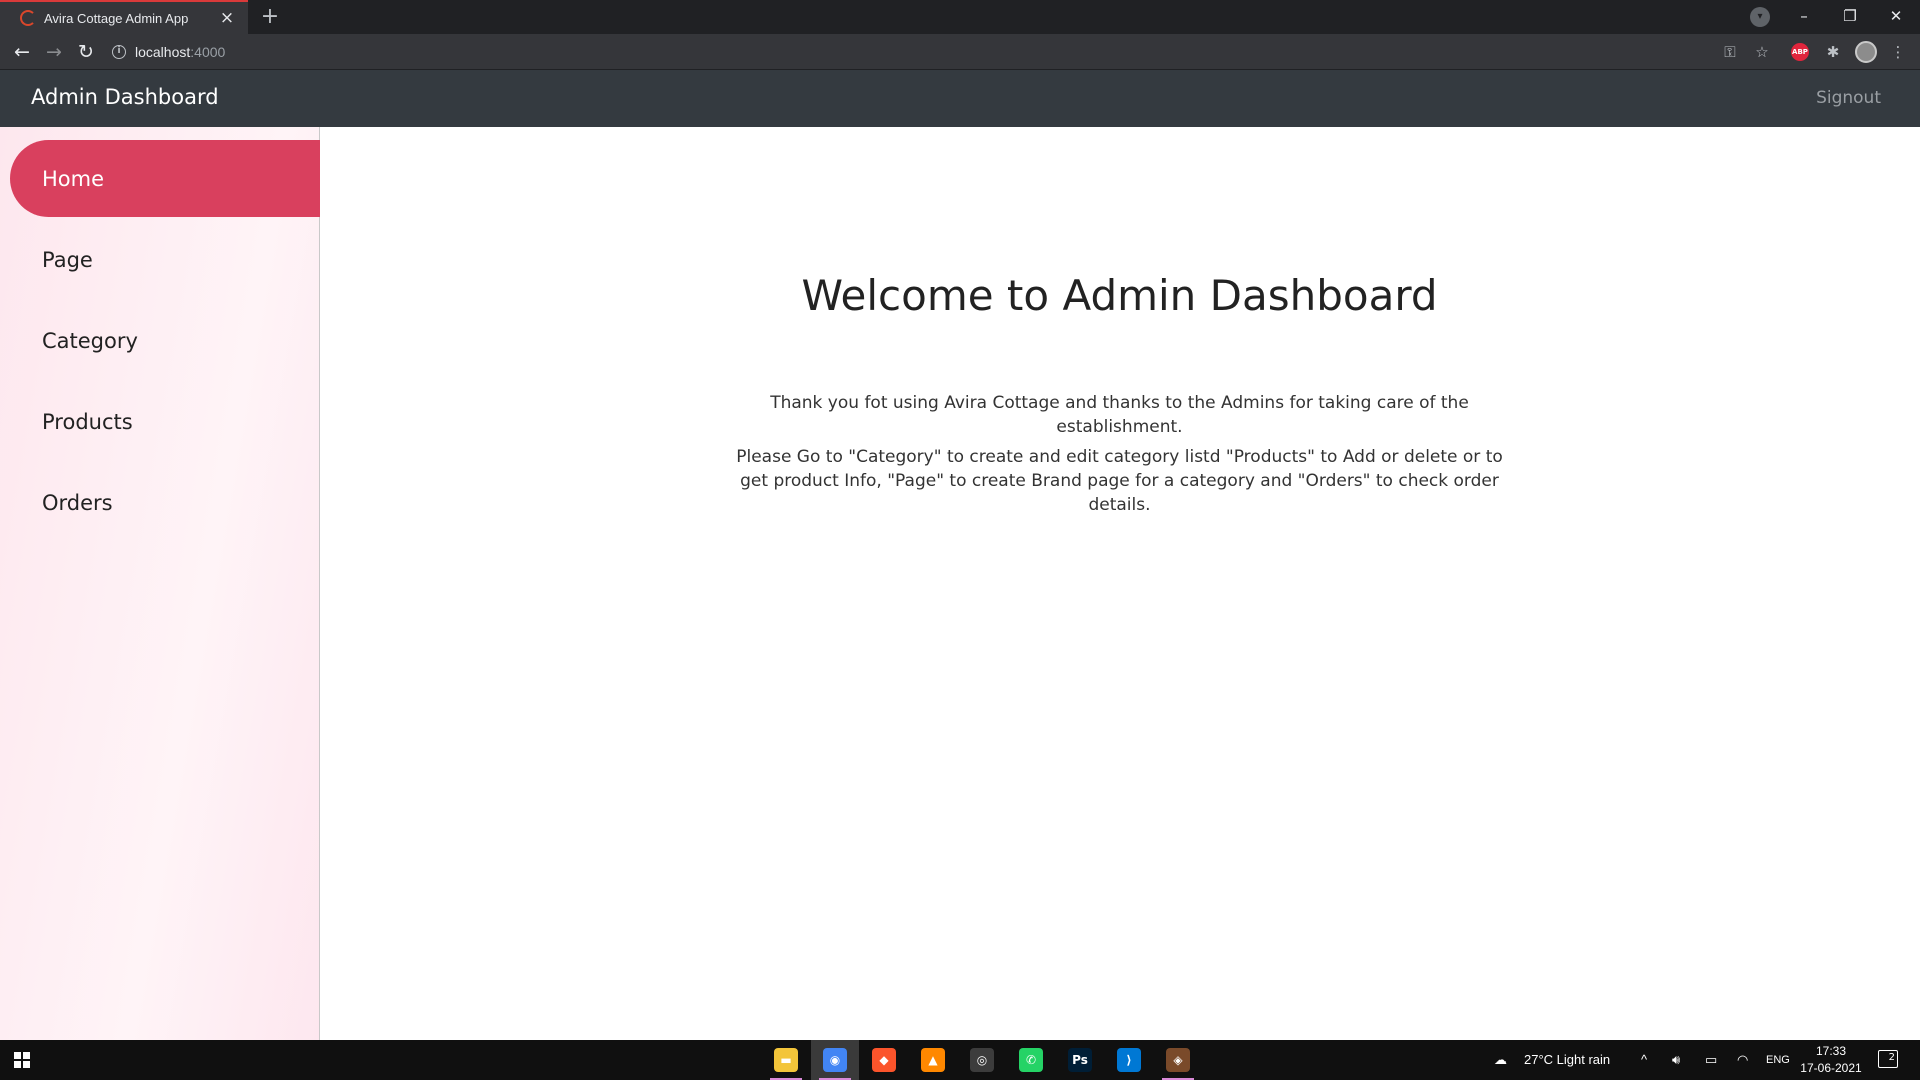 The image size is (1920, 1080). What do you see at coordinates (77, 502) in the screenshot?
I see `sidebar-item-label: Orders` at bounding box center [77, 502].